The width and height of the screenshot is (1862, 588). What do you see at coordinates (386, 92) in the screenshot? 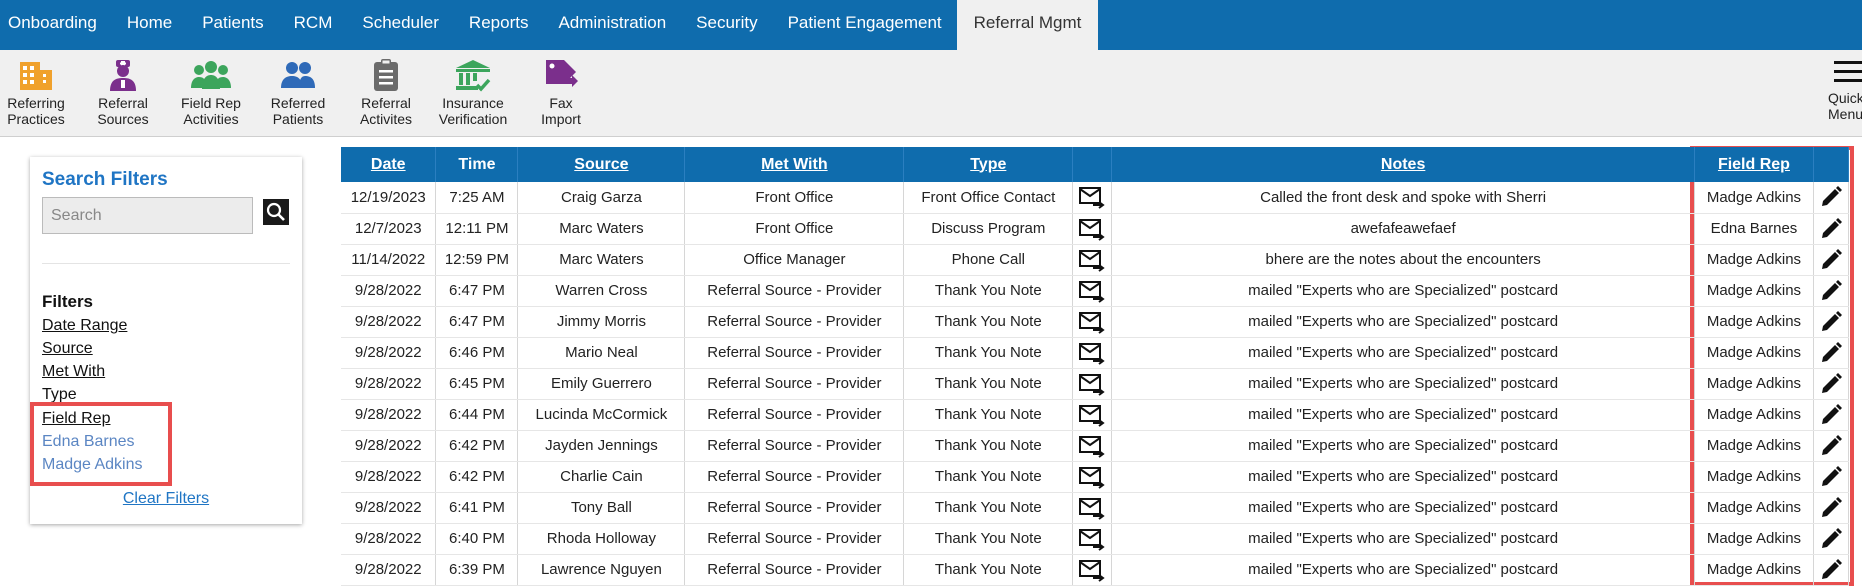
I see `tool-referral-activites: Referral Activites` at bounding box center [386, 92].